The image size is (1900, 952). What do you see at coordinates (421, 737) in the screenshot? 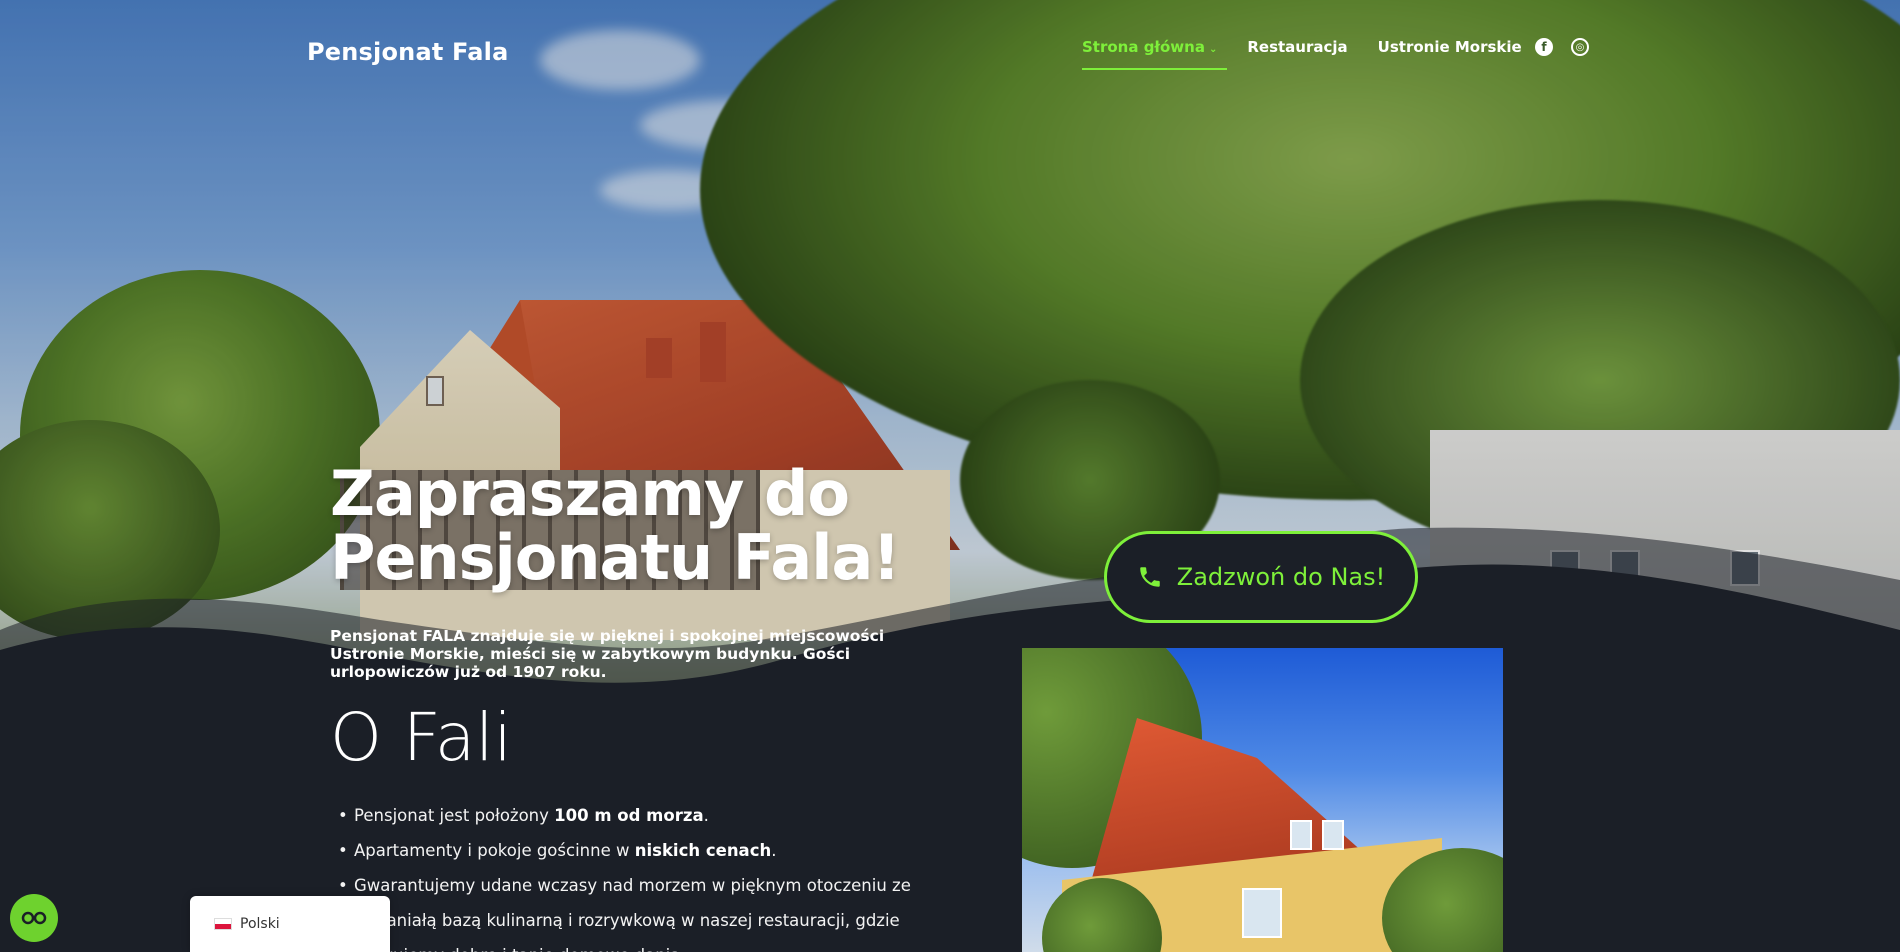
I see `about-title: O Fali` at bounding box center [421, 737].